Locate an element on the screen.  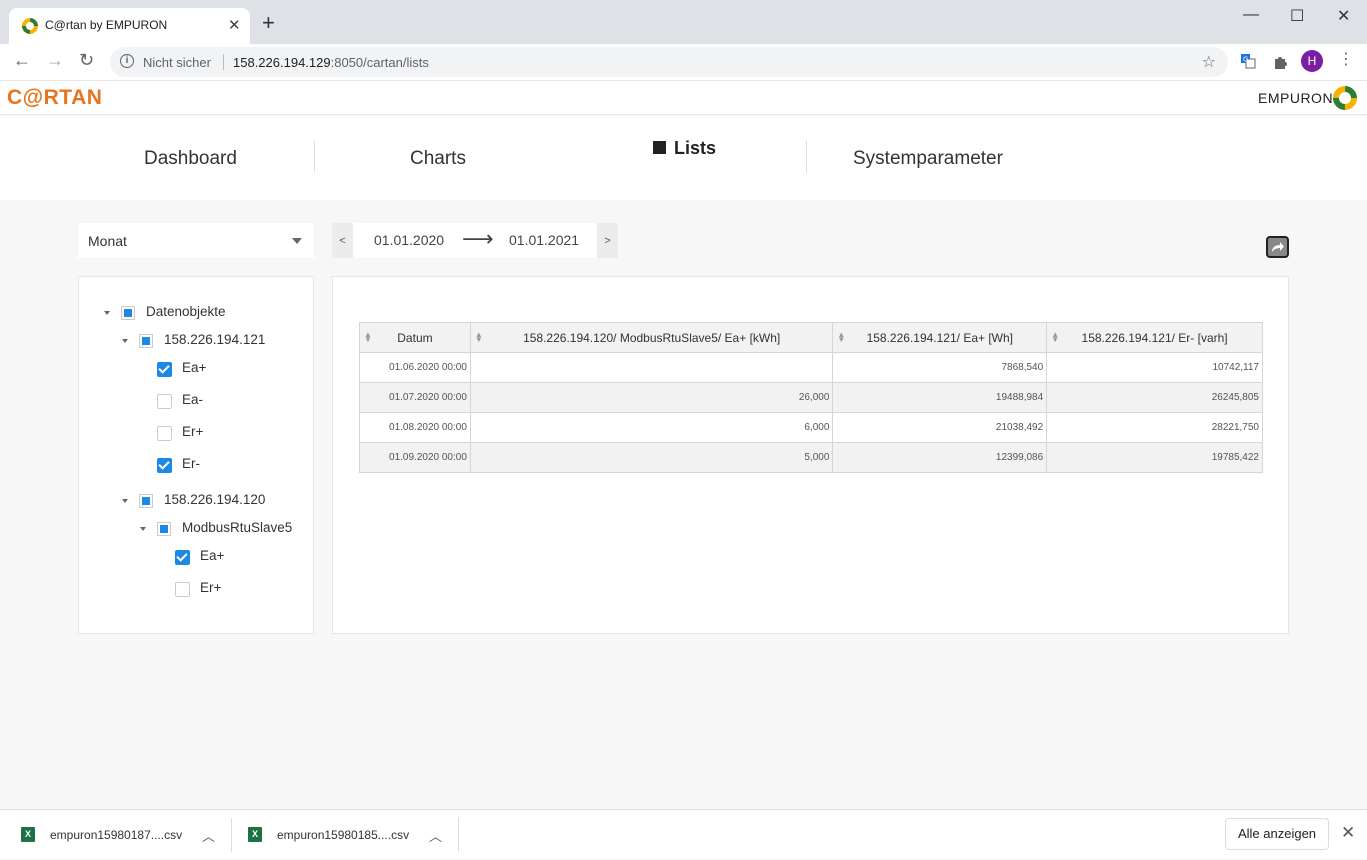
tab-close-icon: ✕ is located at coordinates (234, 25).